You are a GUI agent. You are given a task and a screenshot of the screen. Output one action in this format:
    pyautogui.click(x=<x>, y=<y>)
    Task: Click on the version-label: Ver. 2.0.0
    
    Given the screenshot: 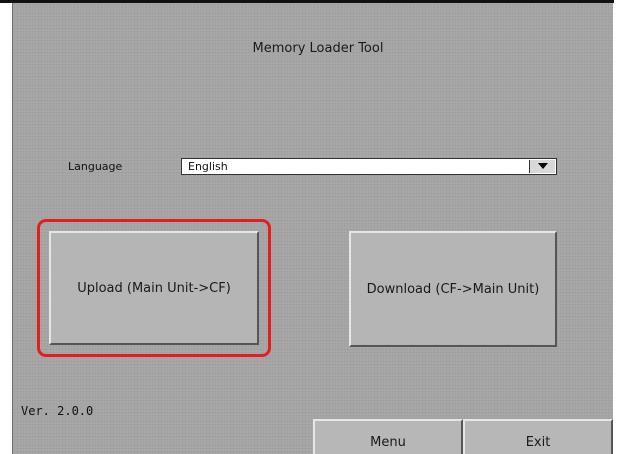 What is the action you would take?
    pyautogui.click(x=57, y=411)
    